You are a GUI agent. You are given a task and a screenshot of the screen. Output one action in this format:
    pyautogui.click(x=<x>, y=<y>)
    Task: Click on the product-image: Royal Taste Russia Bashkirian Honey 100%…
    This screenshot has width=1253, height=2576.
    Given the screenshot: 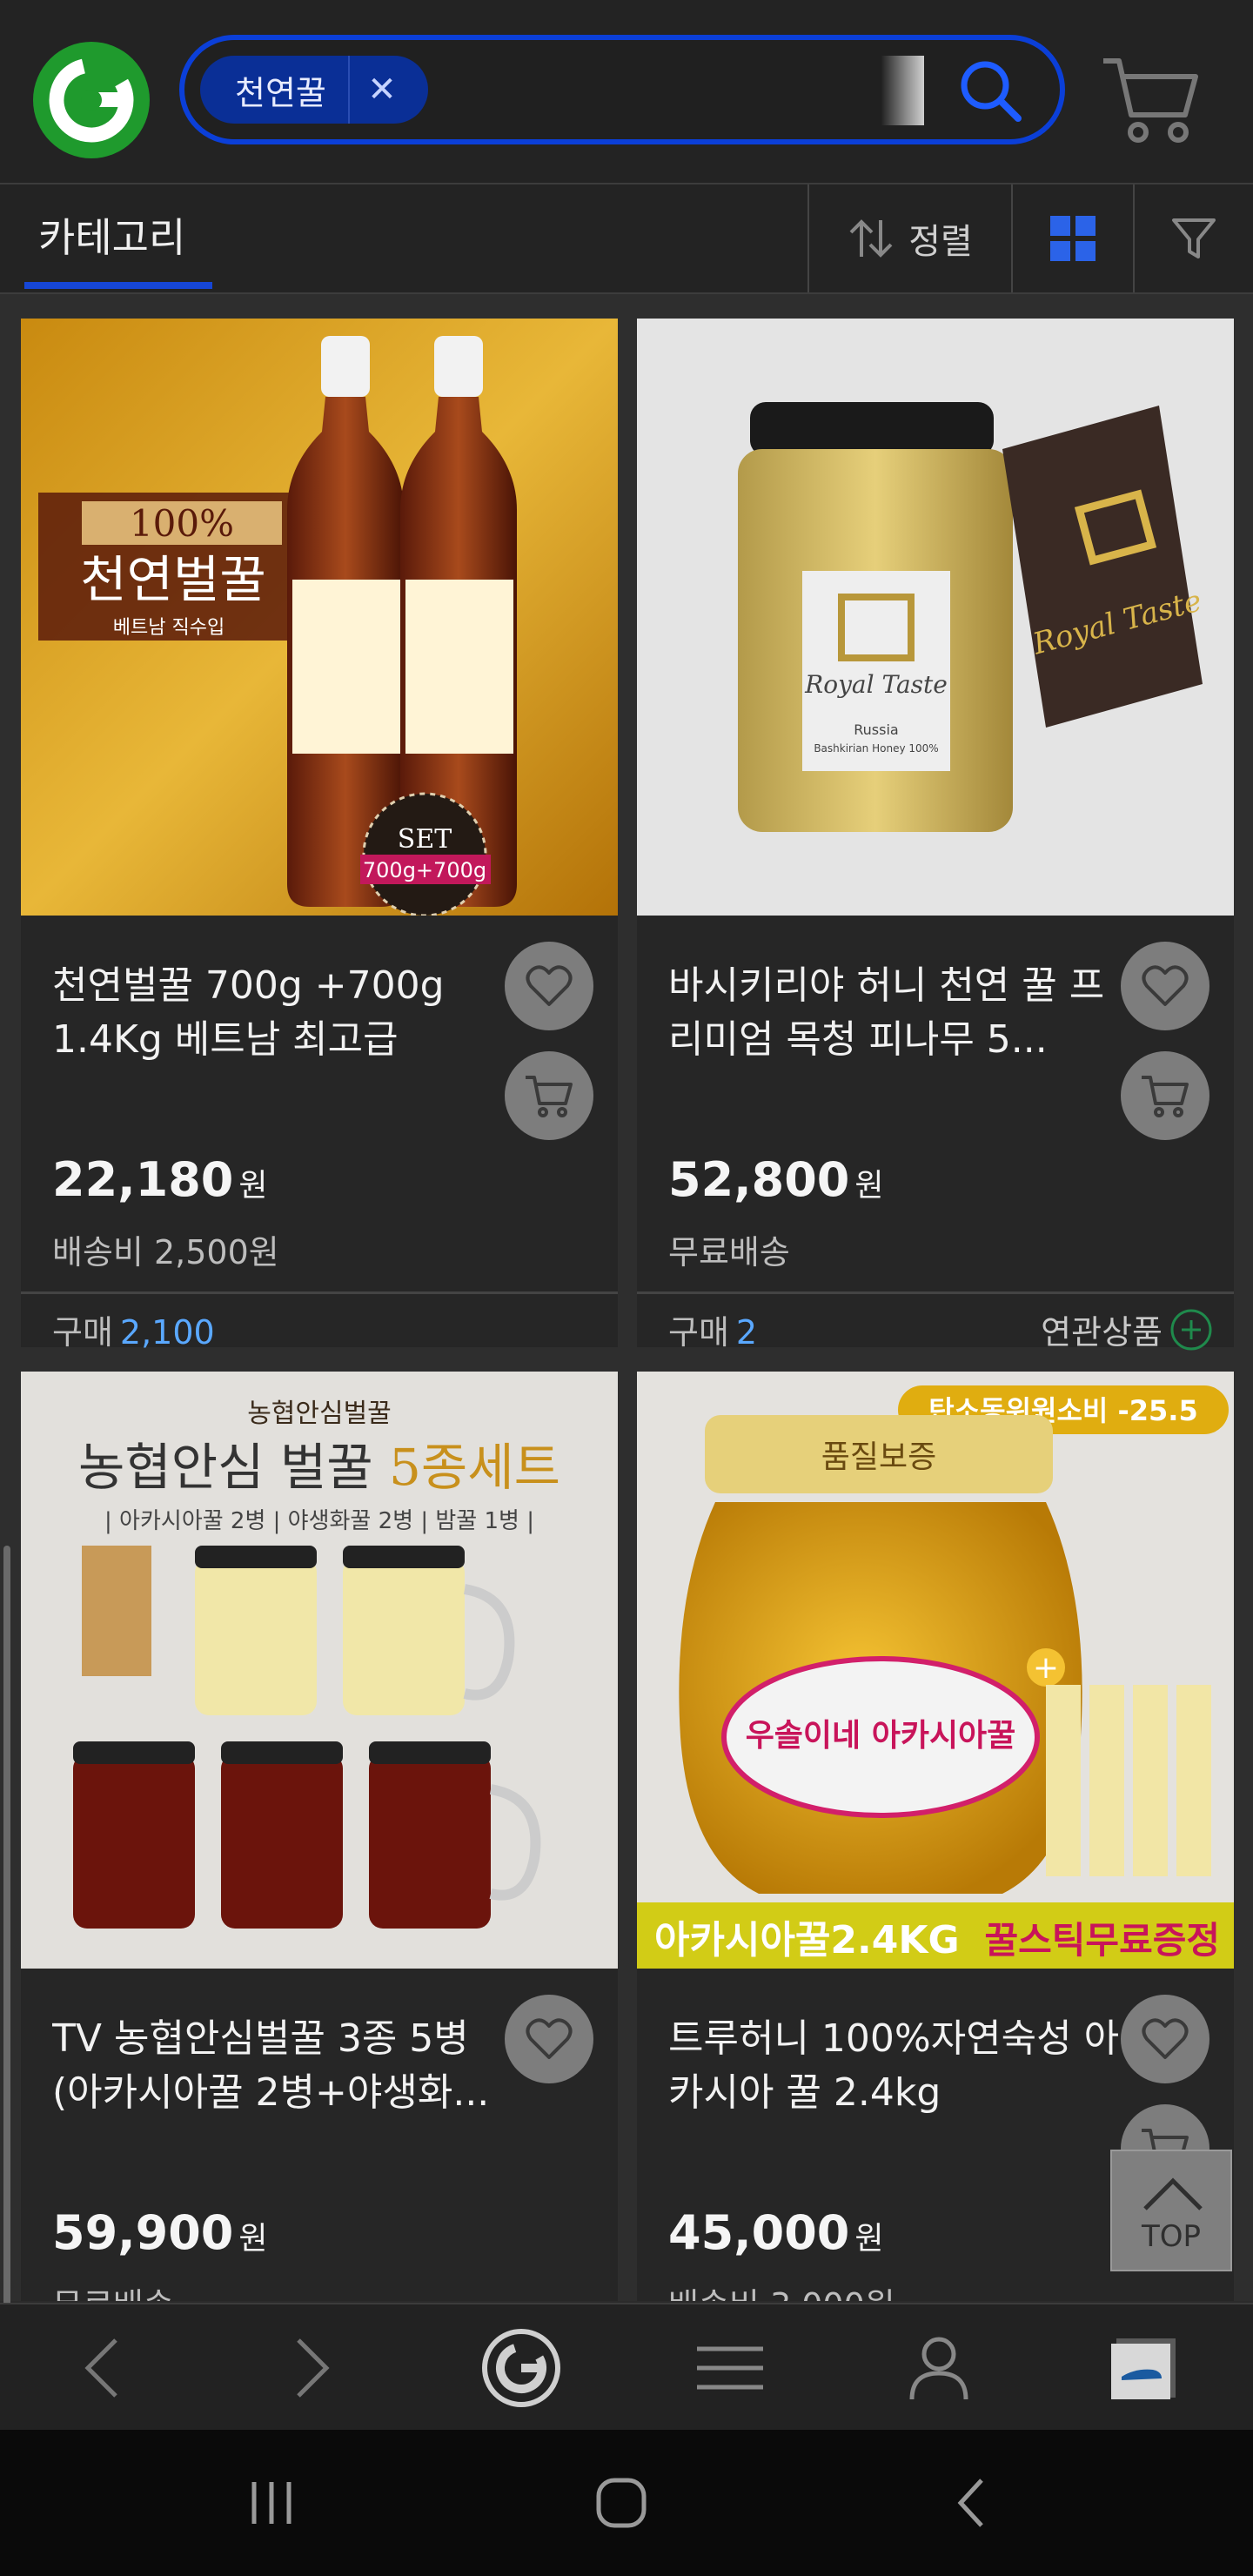 What is the action you would take?
    pyautogui.click(x=935, y=617)
    